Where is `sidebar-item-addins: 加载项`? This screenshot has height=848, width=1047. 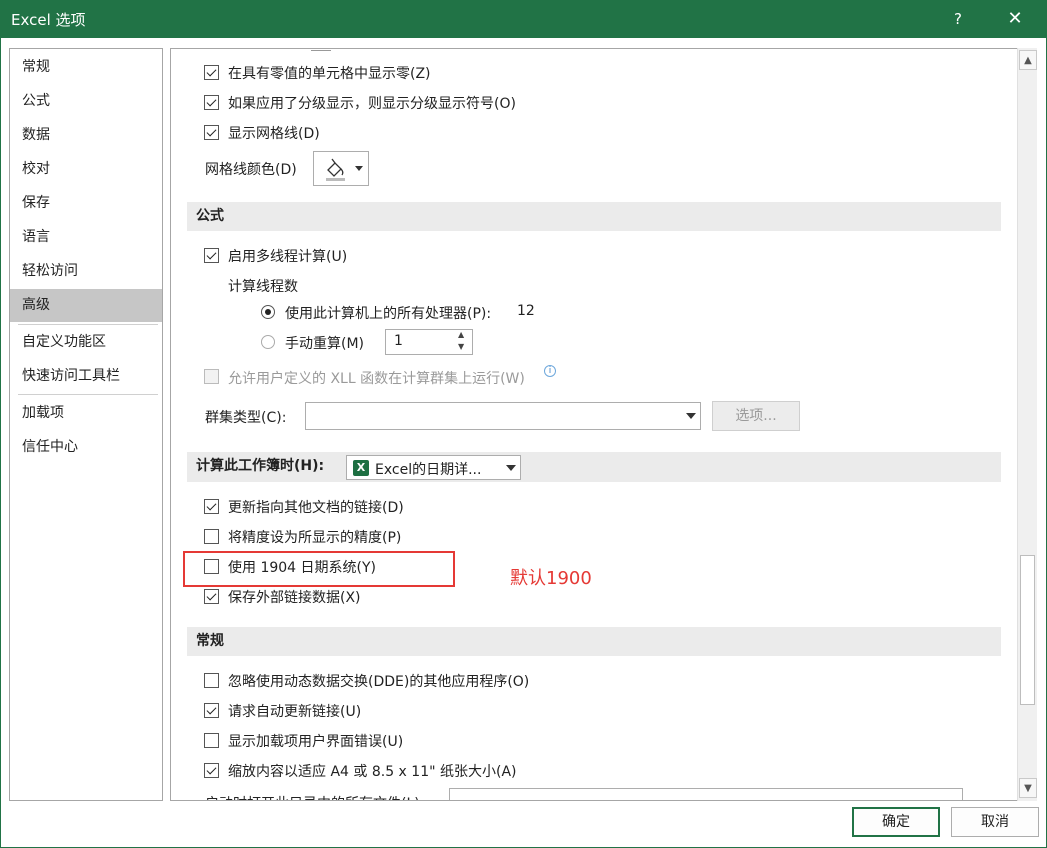 sidebar-item-addins: 加载项 is located at coordinates (86, 413).